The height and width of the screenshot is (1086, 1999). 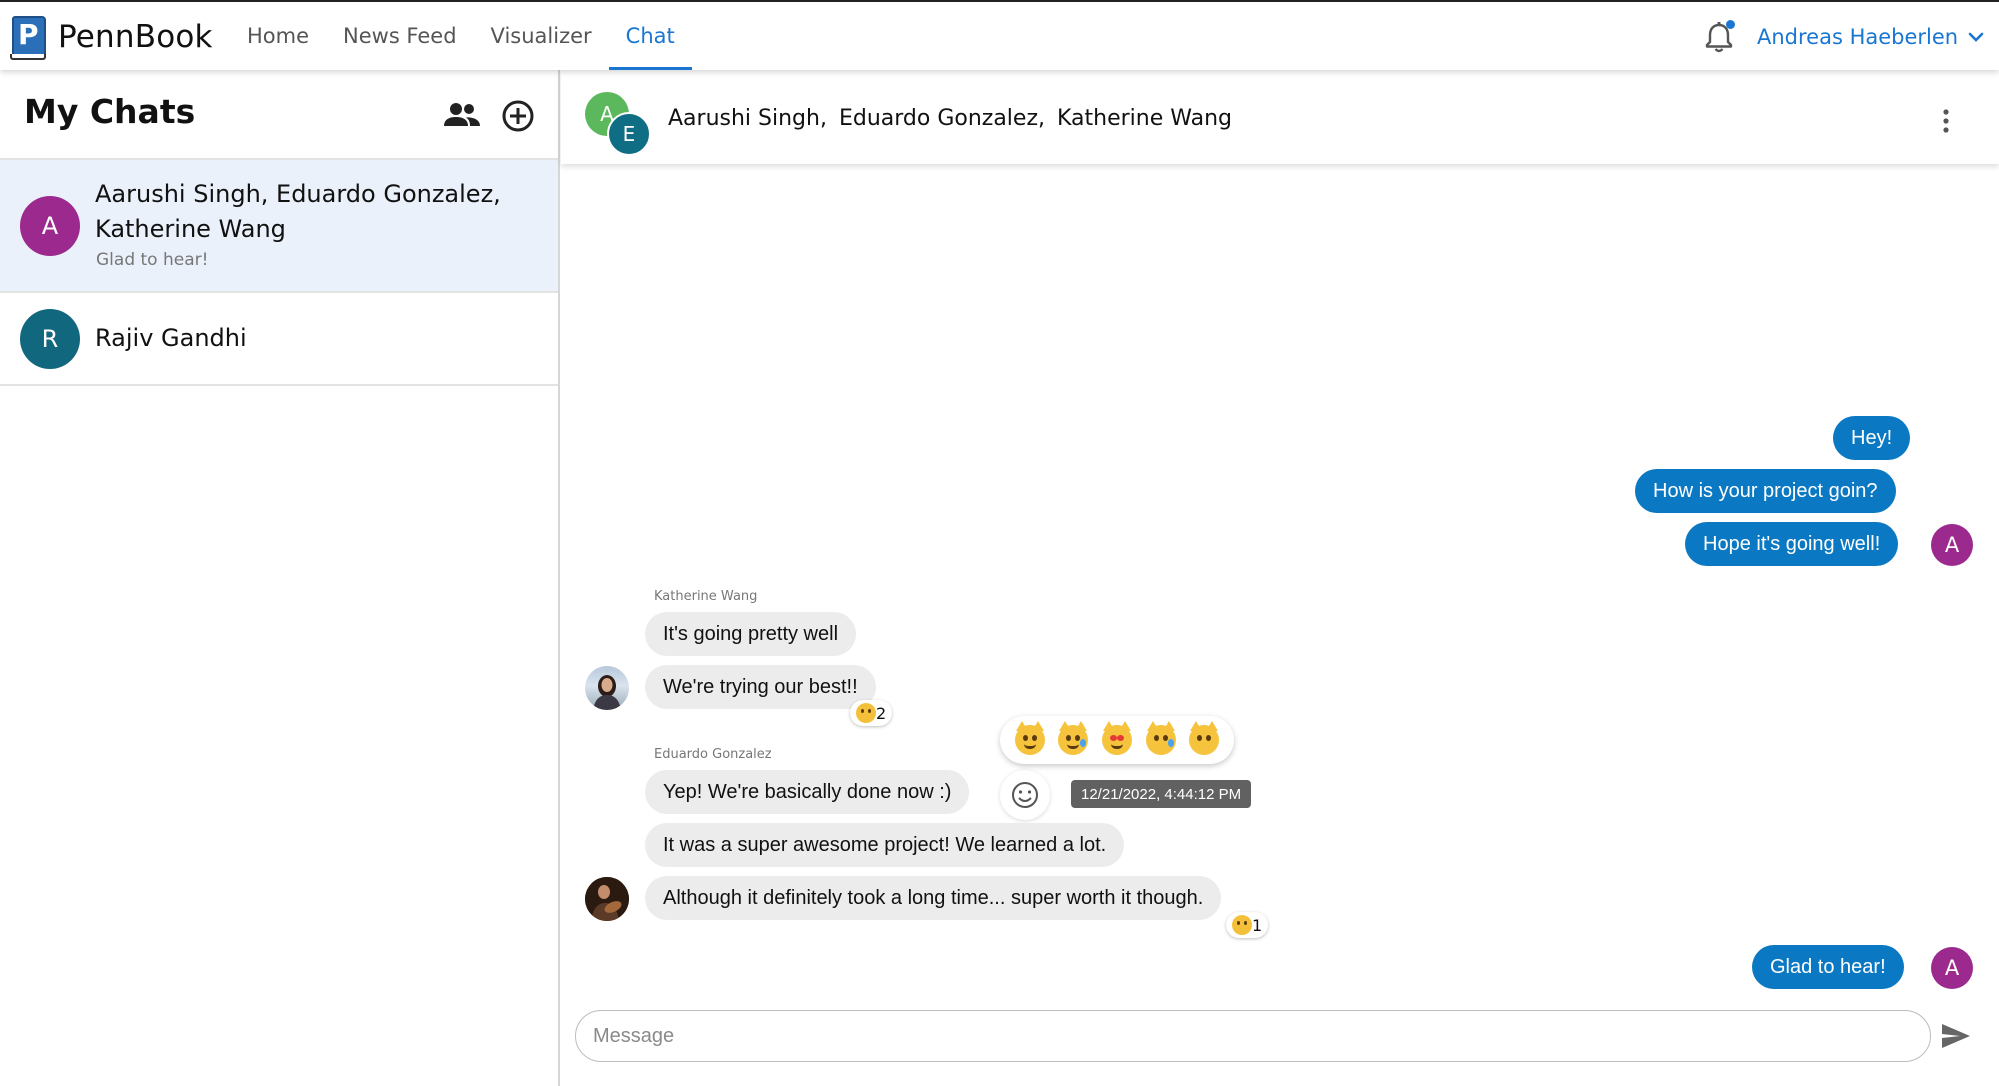 I want to click on add-reaction-icon, so click(x=1025, y=795).